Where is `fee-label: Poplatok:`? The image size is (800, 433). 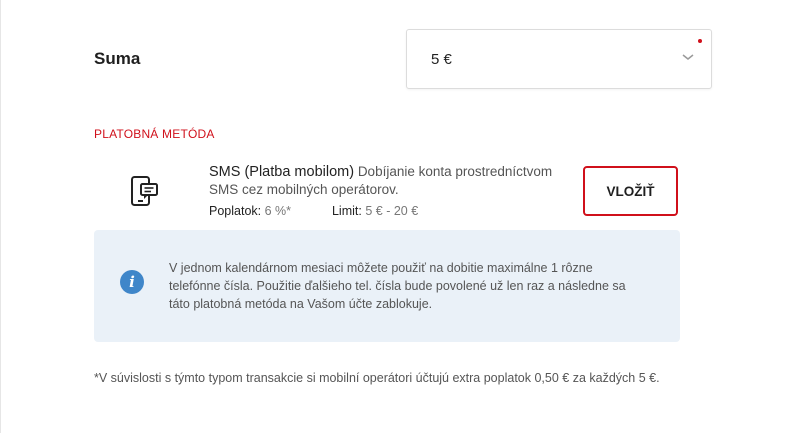 fee-label: Poplatok: is located at coordinates (235, 211).